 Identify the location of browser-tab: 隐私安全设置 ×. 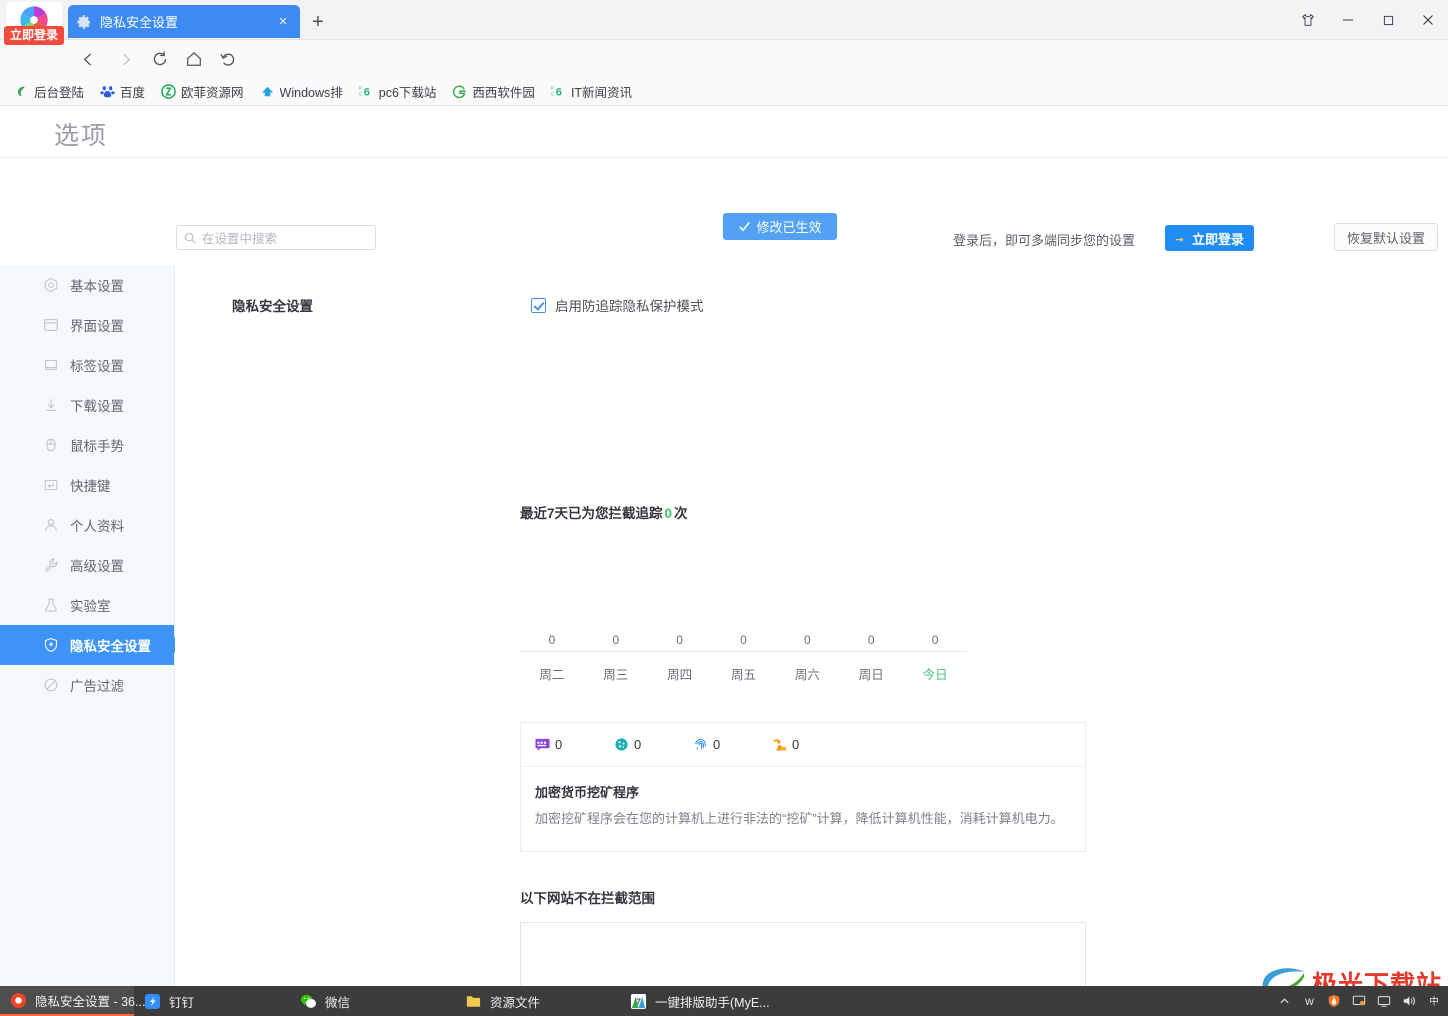
(184, 21).